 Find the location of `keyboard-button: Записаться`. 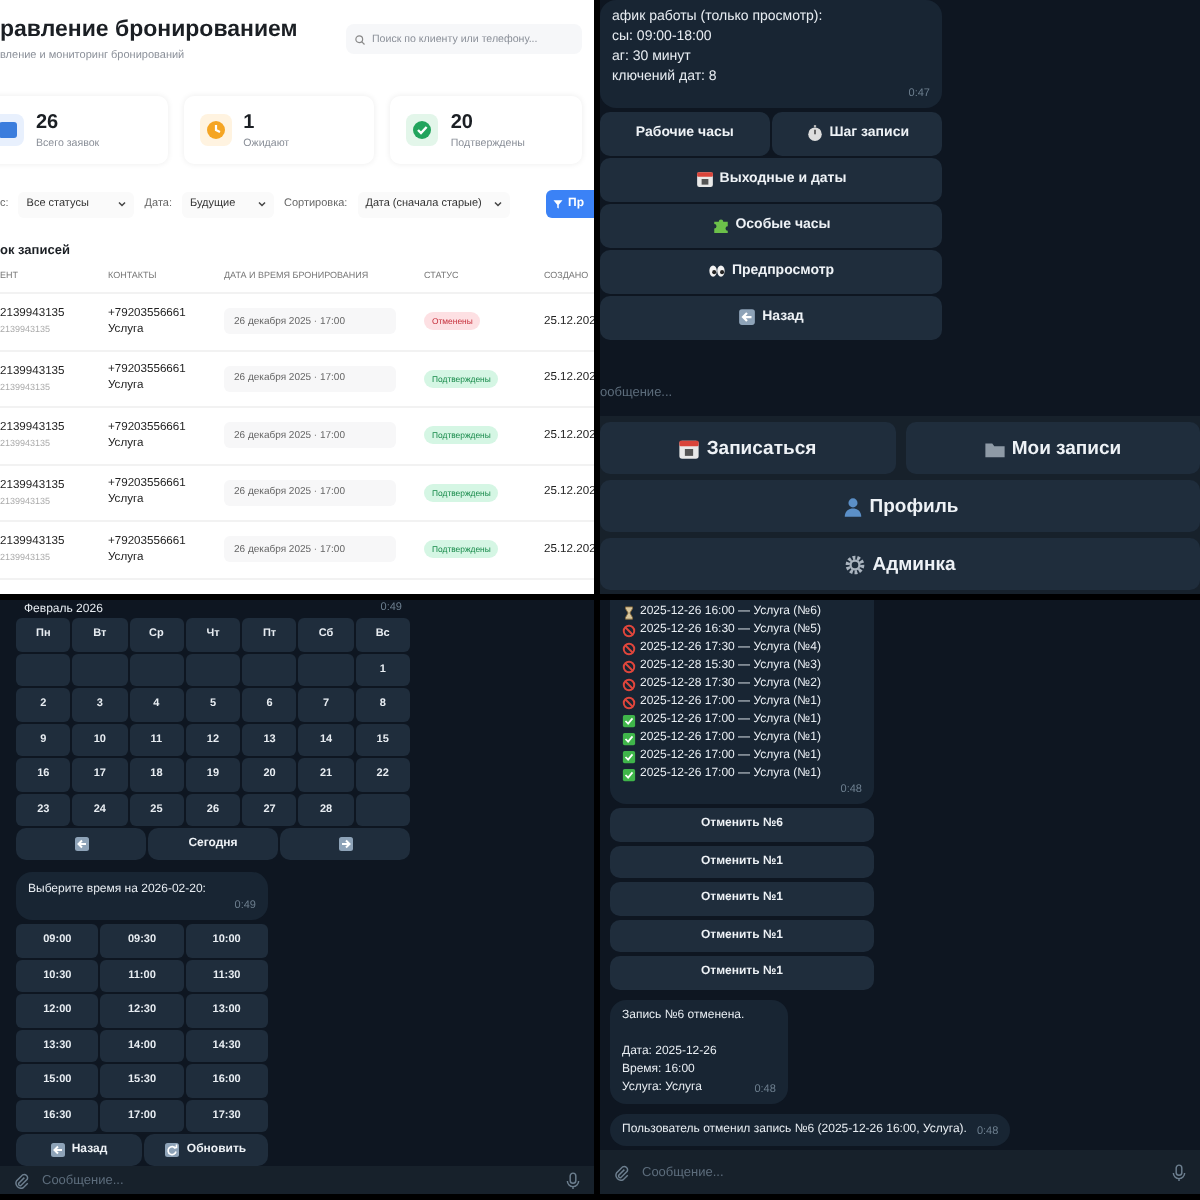

keyboard-button: Записаться is located at coordinates (747, 448).